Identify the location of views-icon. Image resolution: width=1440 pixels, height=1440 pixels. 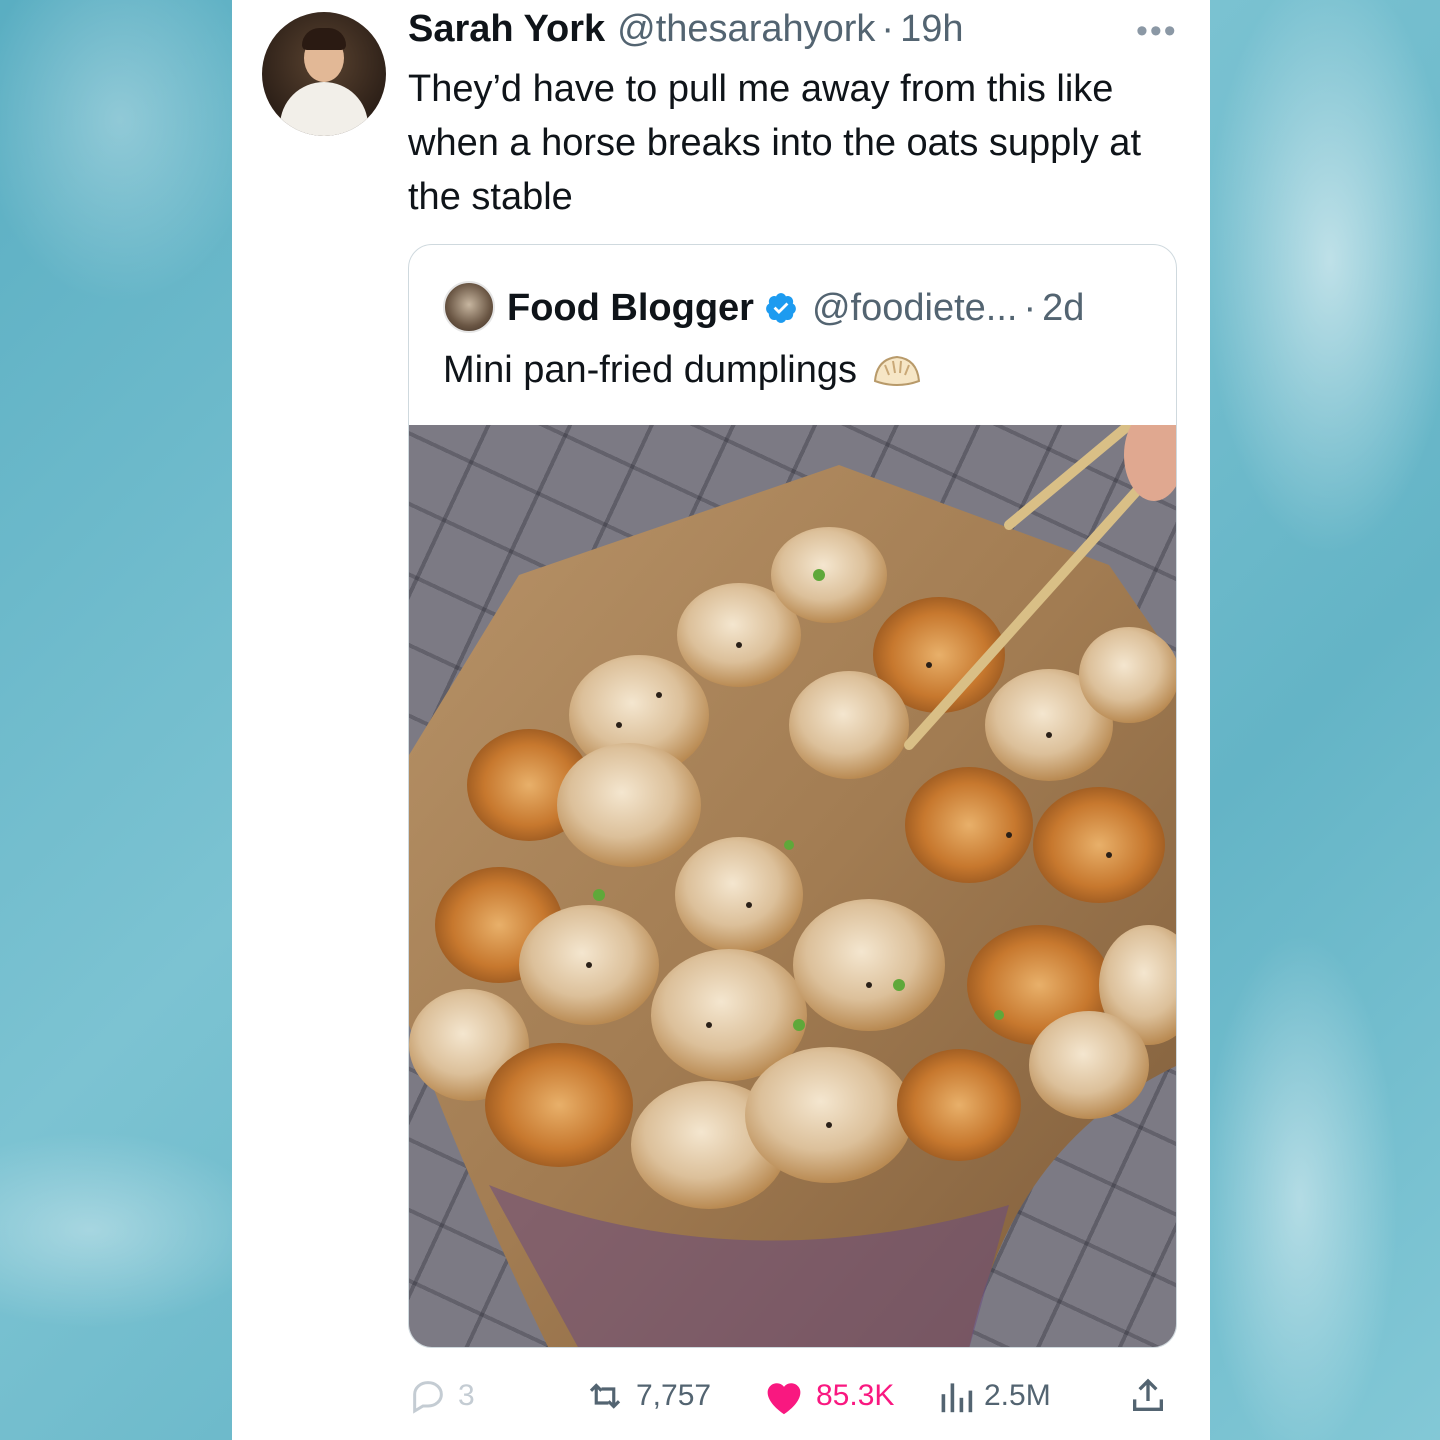
(957, 1398).